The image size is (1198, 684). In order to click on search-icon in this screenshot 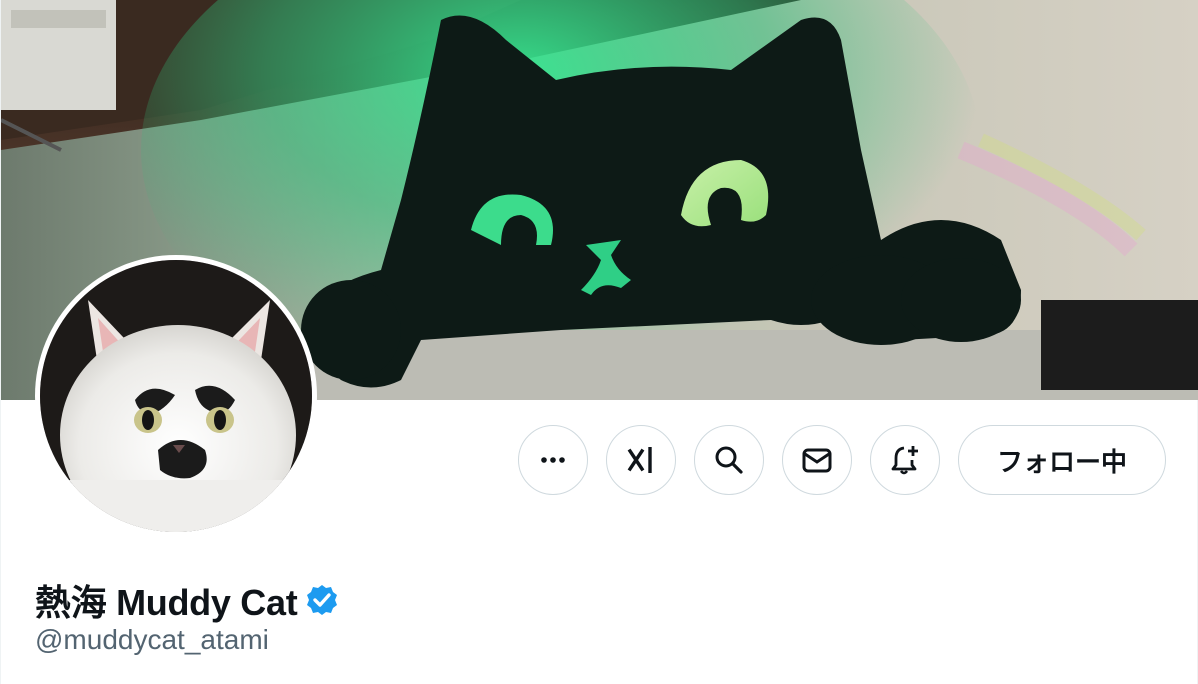, I will do `click(729, 460)`.